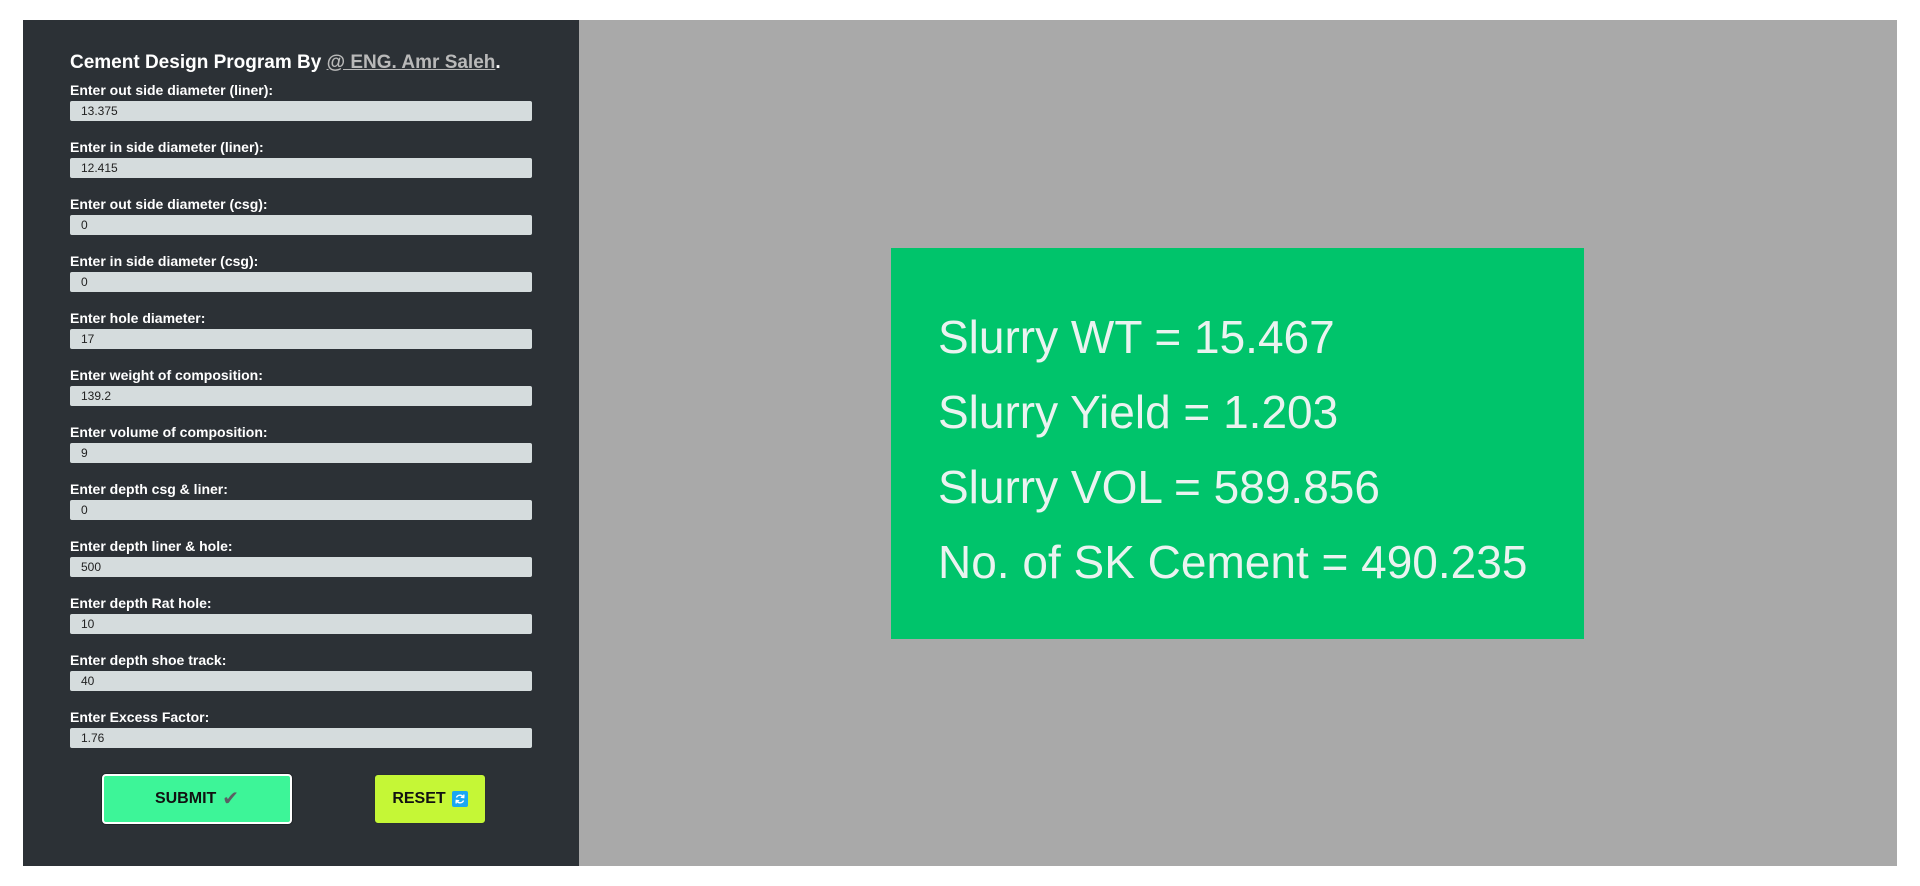 Image resolution: width=1920 pixels, height=886 pixels. I want to click on field-label: Enter depth Rat hole:, so click(141, 603).